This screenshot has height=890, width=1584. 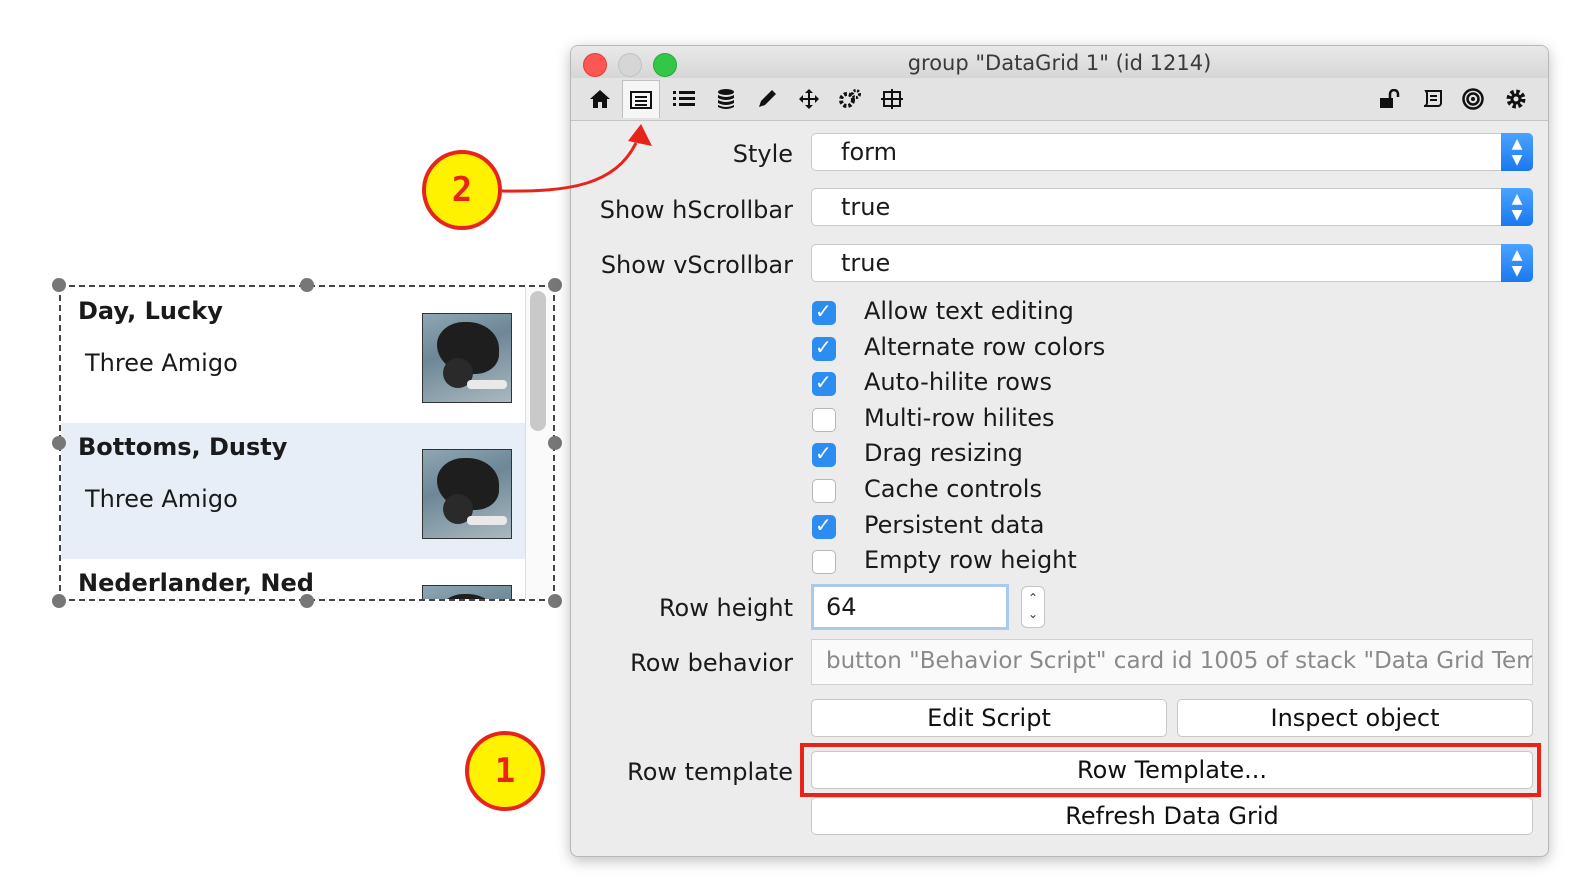 I want to click on callout-two: 2, so click(x=462, y=190).